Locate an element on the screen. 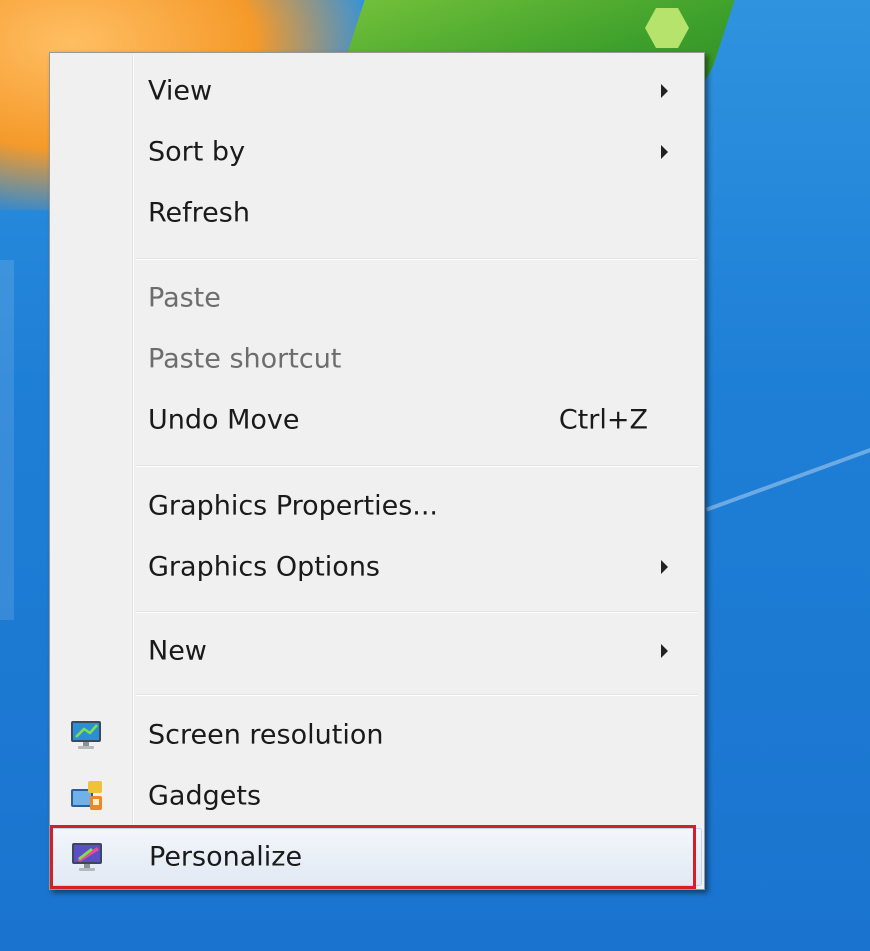 This screenshot has width=870, height=951. gadgets-icon is located at coordinates (87, 796).